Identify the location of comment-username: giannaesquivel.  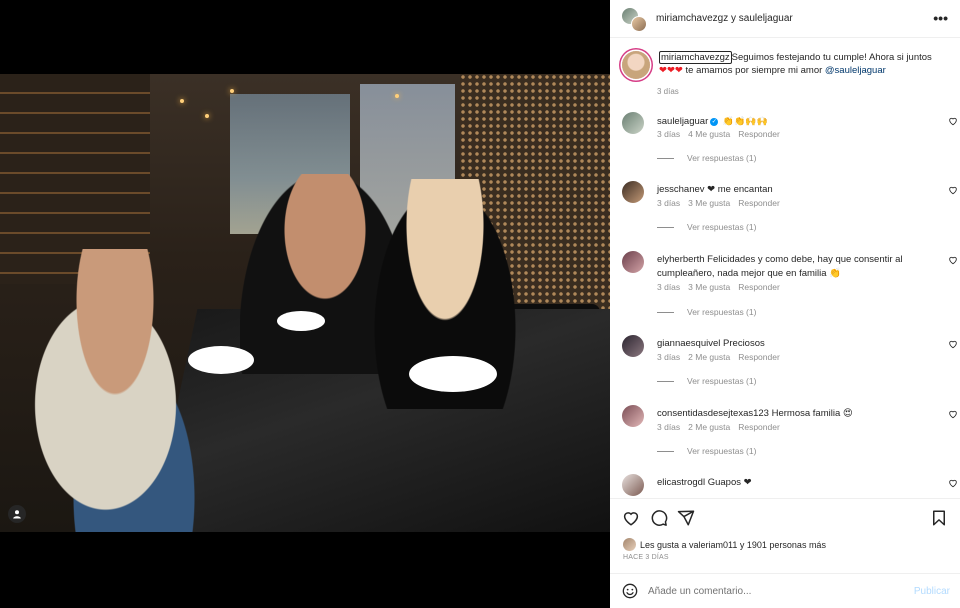
(688, 343).